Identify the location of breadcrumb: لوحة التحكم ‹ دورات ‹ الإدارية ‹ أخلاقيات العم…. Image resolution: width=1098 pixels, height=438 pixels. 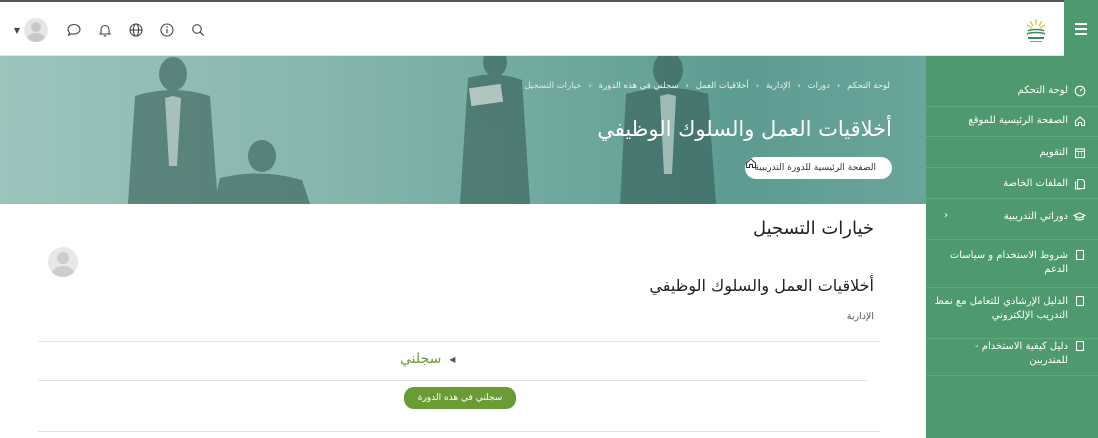
(707, 86).